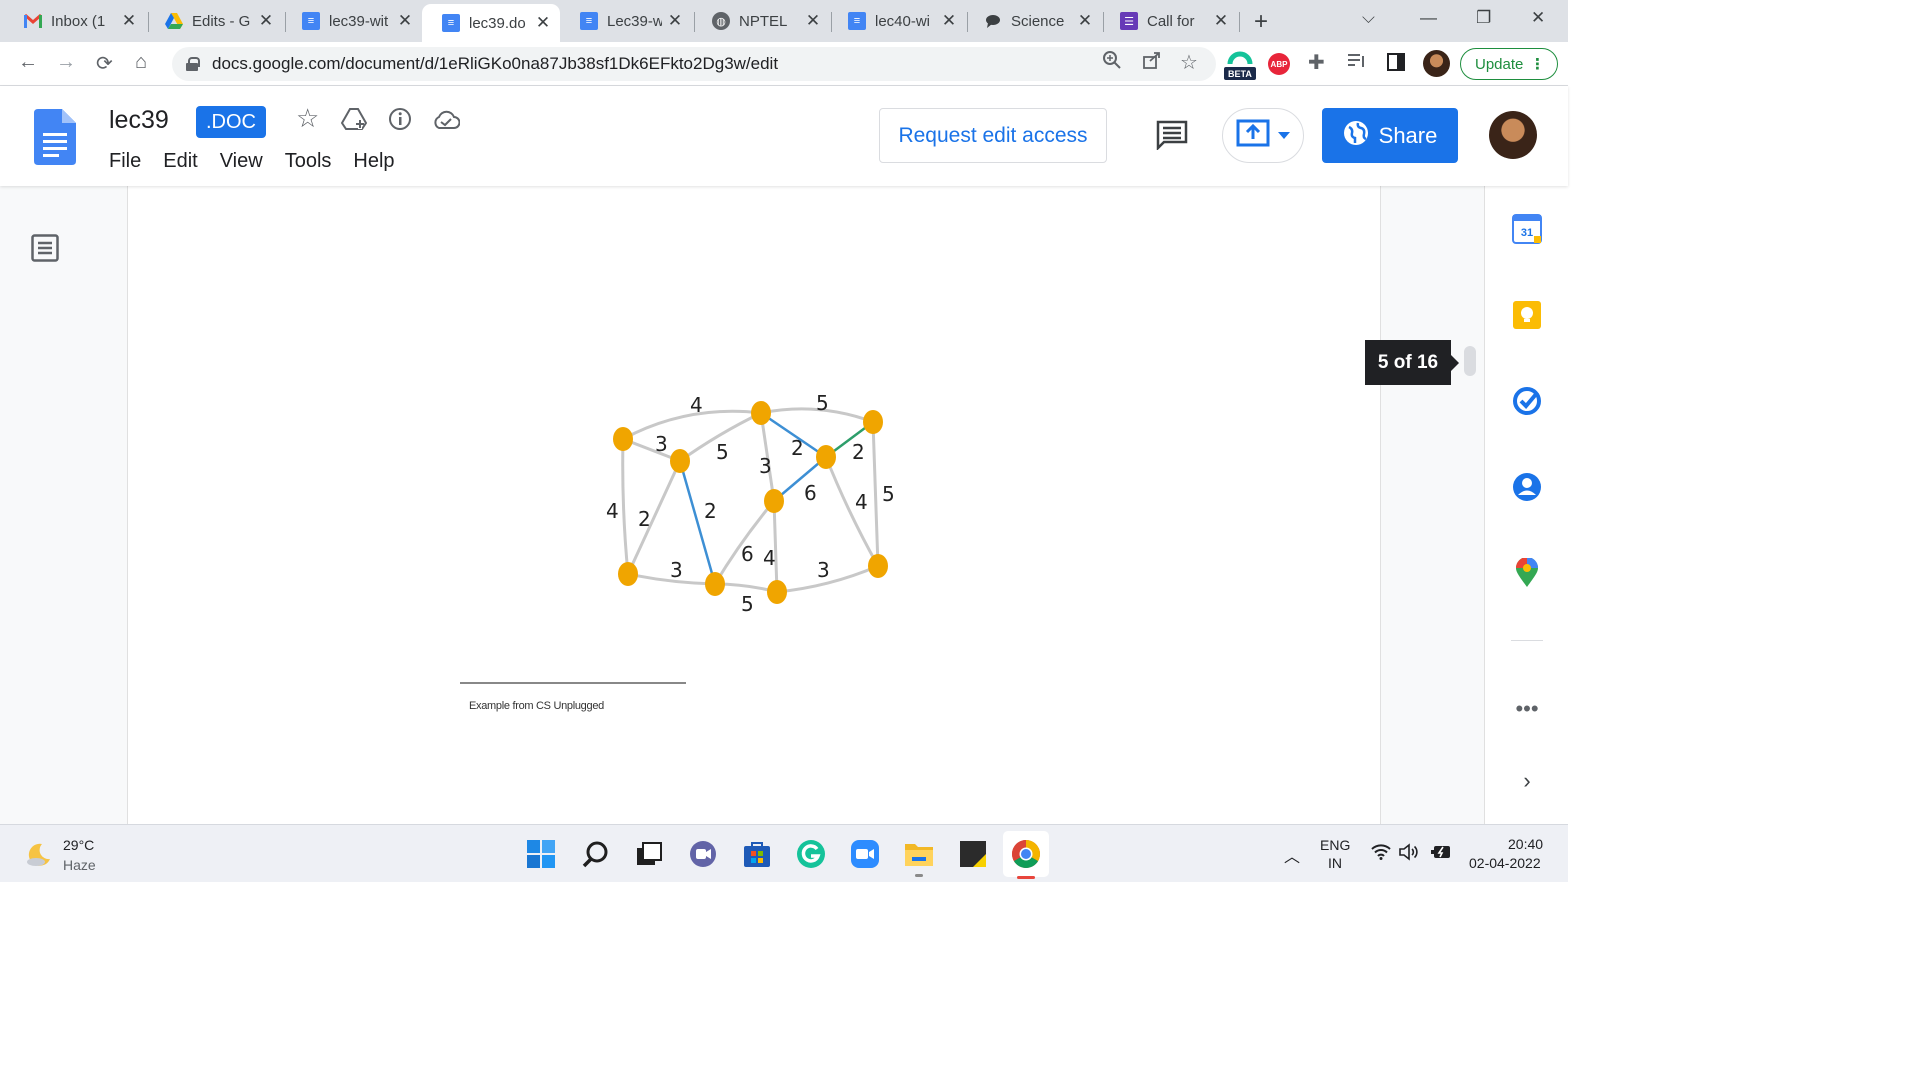 The height and width of the screenshot is (1080, 1920). Describe the element at coordinates (497, 23) in the screenshot. I see `tab-label: lec39.do` at that location.